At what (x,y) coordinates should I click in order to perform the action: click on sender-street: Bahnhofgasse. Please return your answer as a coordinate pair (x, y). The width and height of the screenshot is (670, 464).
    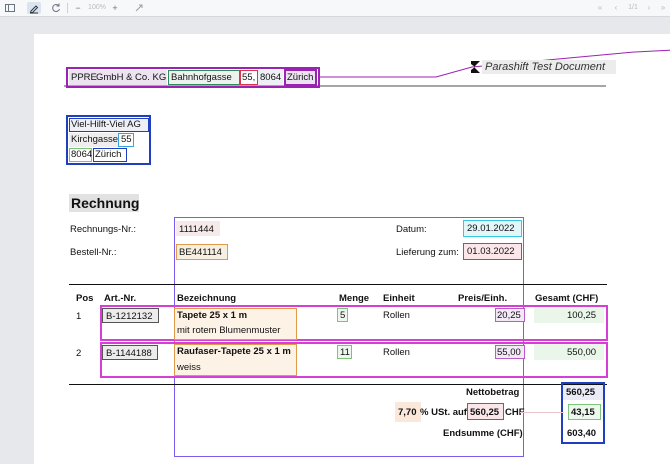
    Looking at the image, I should click on (201, 77).